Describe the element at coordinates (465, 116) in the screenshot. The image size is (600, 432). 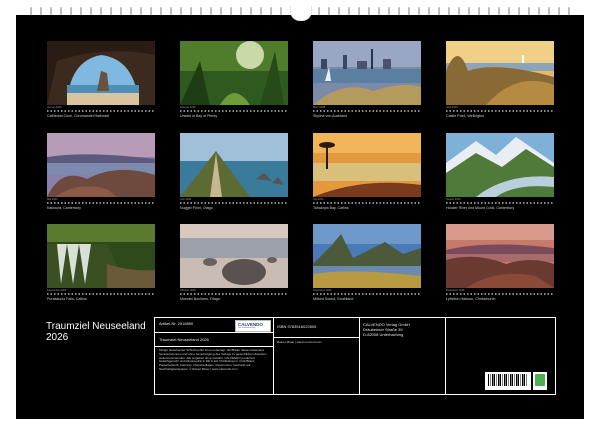
I see `photo-caption: Castle Point, Wellington` at that location.